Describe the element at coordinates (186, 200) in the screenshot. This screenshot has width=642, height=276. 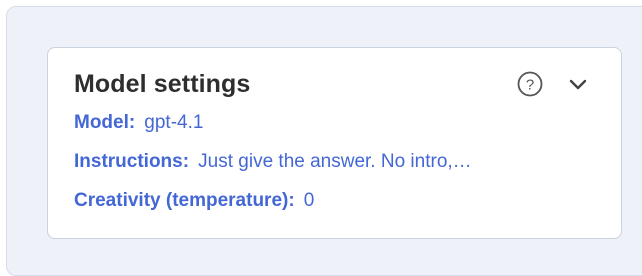
I see `creativity-label: Creativity (temperature):` at that location.